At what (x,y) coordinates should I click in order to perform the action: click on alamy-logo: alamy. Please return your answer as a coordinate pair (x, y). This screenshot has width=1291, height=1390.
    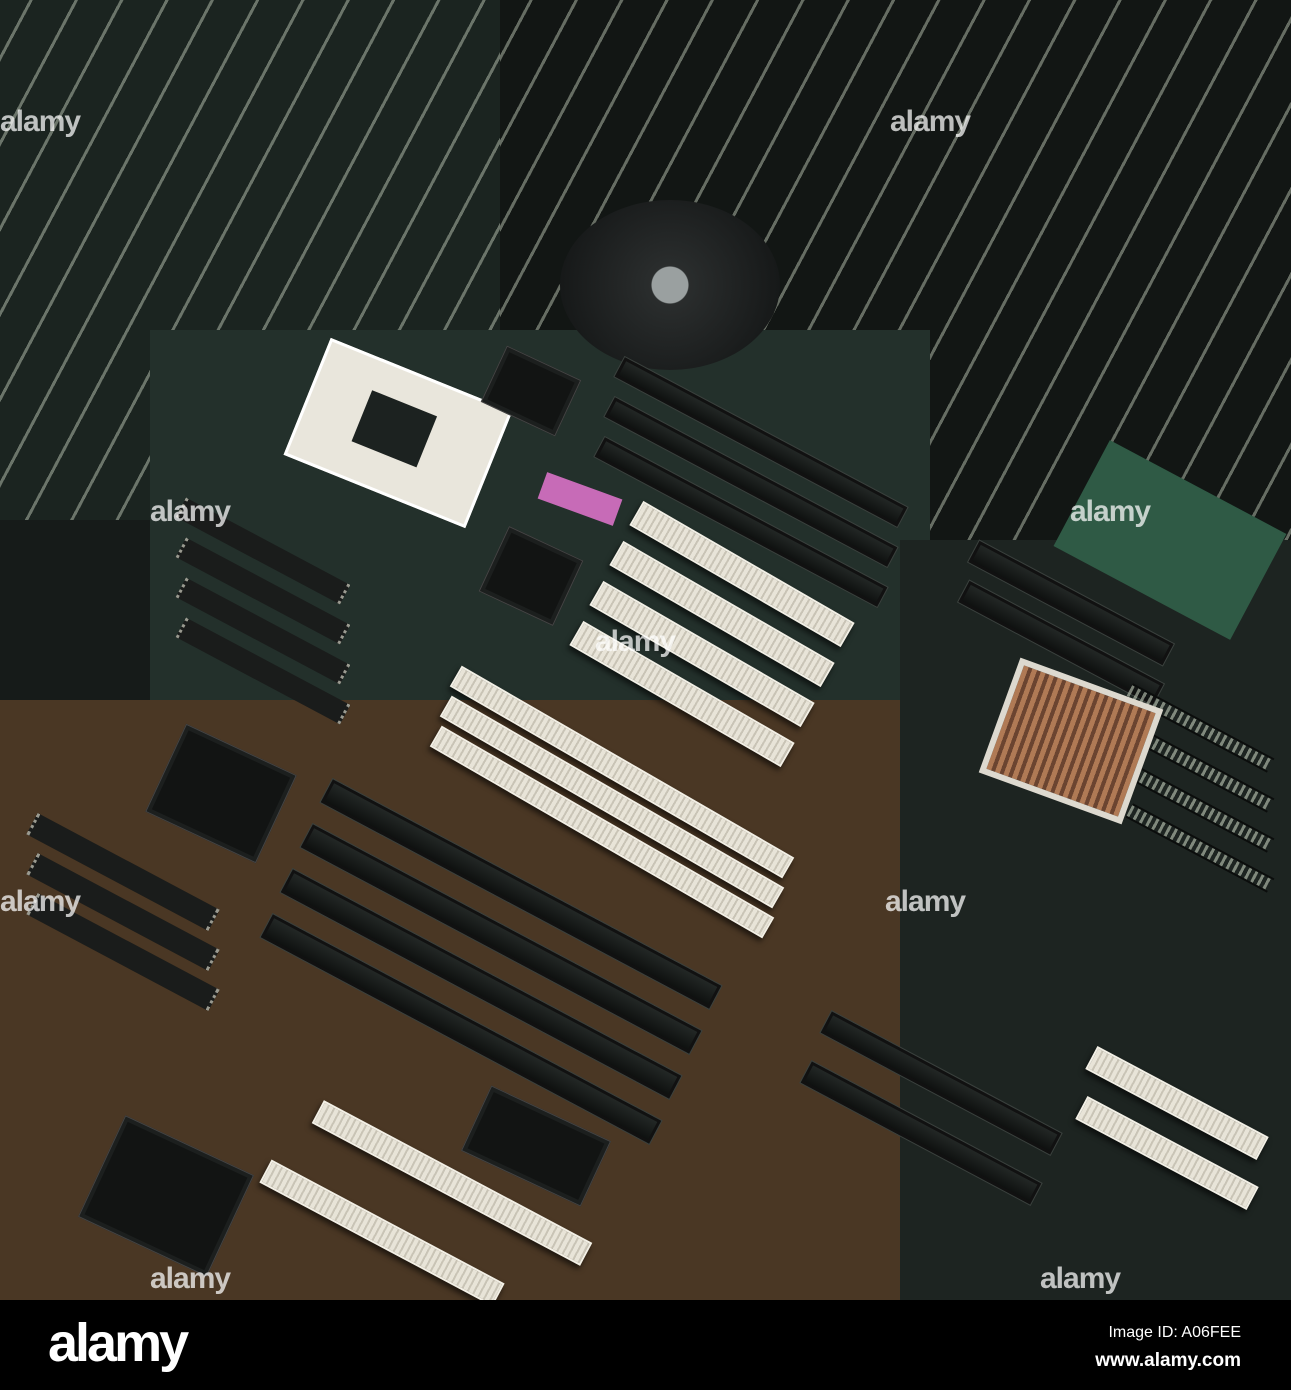
    Looking at the image, I should click on (118, 1343).